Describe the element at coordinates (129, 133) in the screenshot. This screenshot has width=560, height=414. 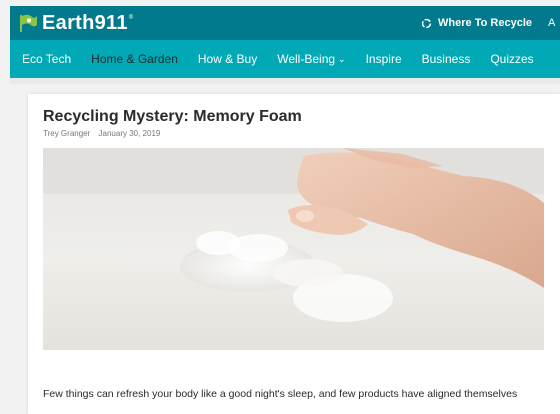
I see `publish-date: January 30, 2019` at that location.